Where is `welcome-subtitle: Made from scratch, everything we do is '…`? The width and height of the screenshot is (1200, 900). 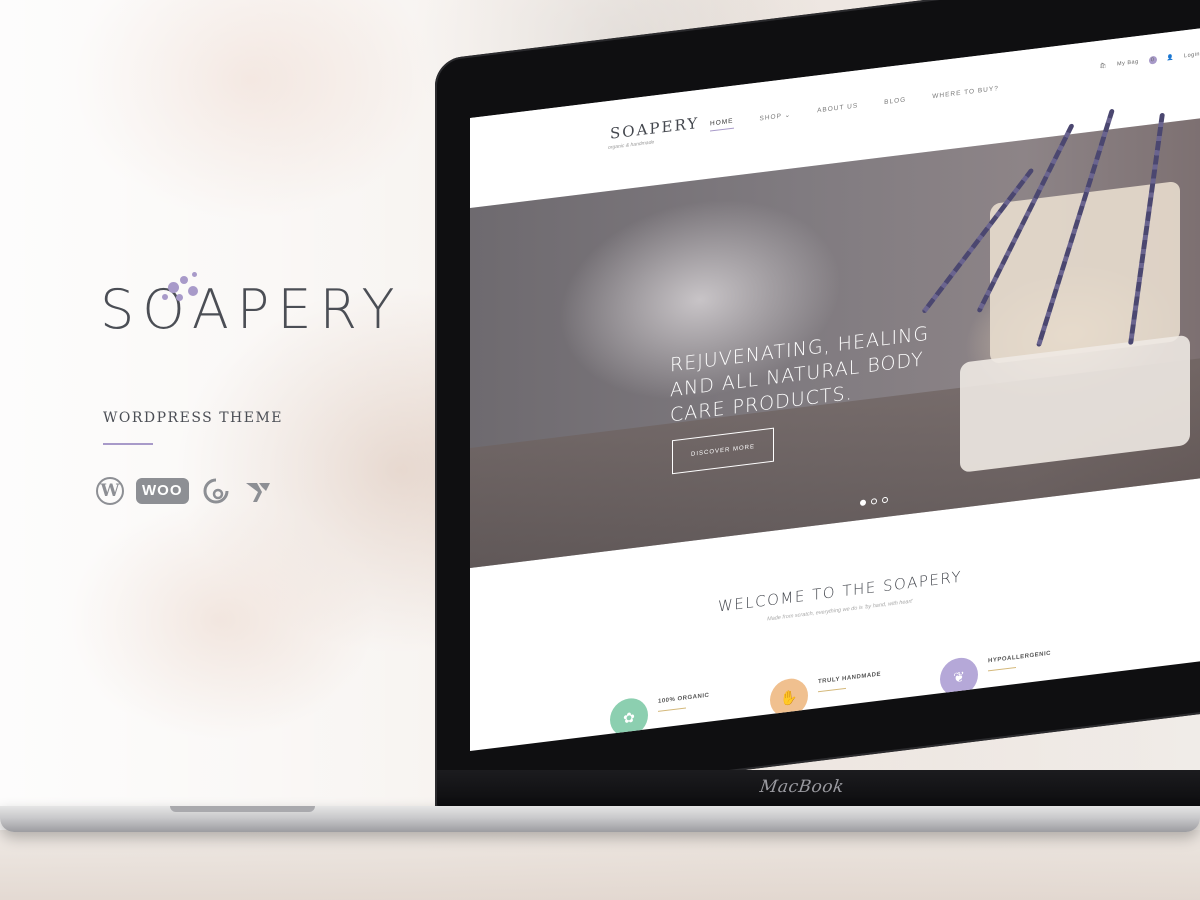 welcome-subtitle: Made from scratch, everything we do is '… is located at coordinates (840, 610).